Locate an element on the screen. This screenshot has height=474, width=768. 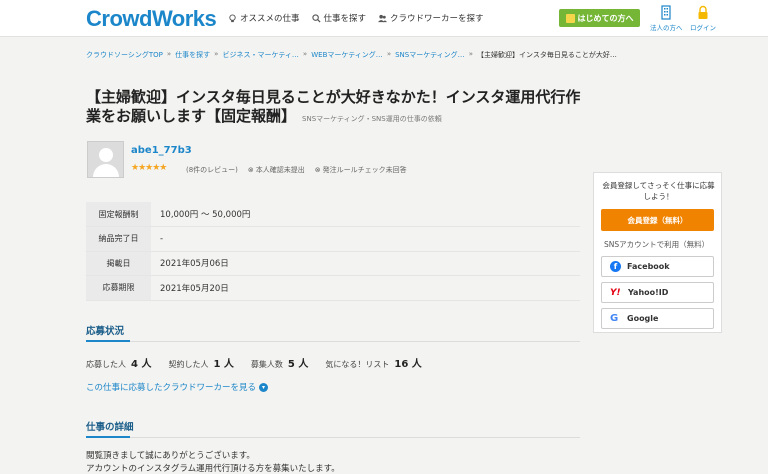
nav-find-jobs-label: 仕事を探す is located at coordinates (345, 19).